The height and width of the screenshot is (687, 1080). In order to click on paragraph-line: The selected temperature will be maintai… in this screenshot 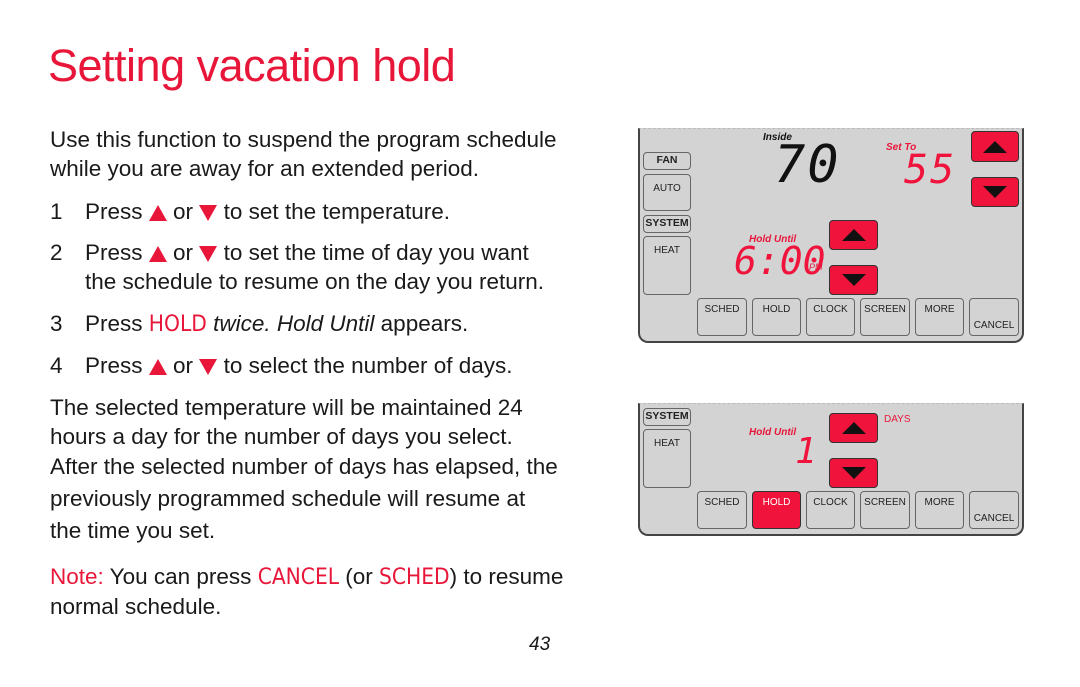, I will do `click(286, 407)`.